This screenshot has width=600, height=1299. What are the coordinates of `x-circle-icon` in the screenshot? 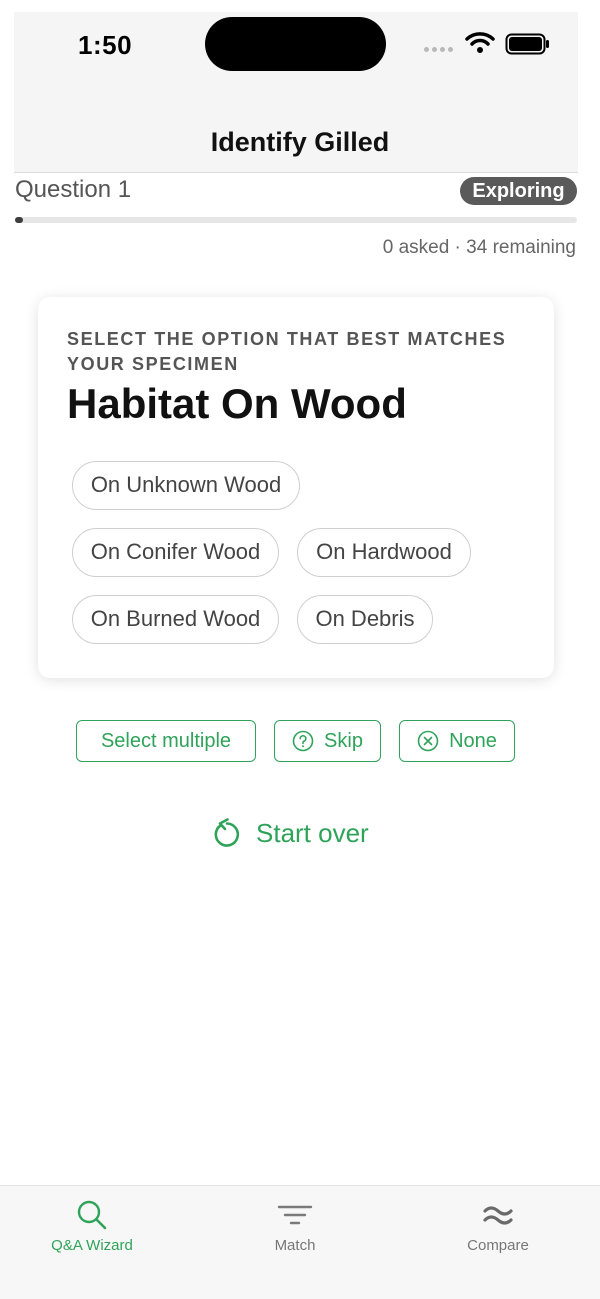 It's located at (428, 741).